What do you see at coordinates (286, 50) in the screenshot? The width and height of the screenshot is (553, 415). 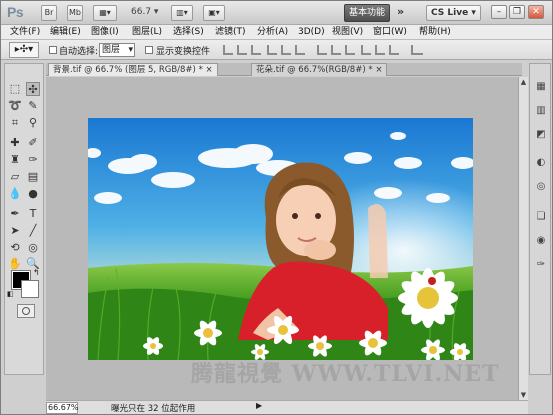 I see `align-hcenter-icon` at bounding box center [286, 50].